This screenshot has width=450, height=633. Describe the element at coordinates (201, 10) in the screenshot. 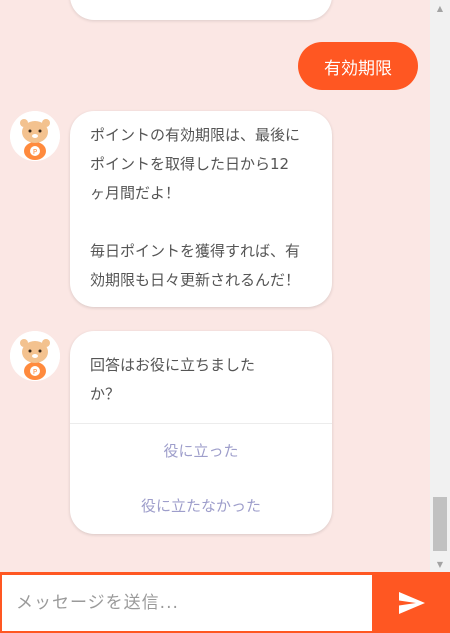

I see `previous-bot-bubble` at that location.